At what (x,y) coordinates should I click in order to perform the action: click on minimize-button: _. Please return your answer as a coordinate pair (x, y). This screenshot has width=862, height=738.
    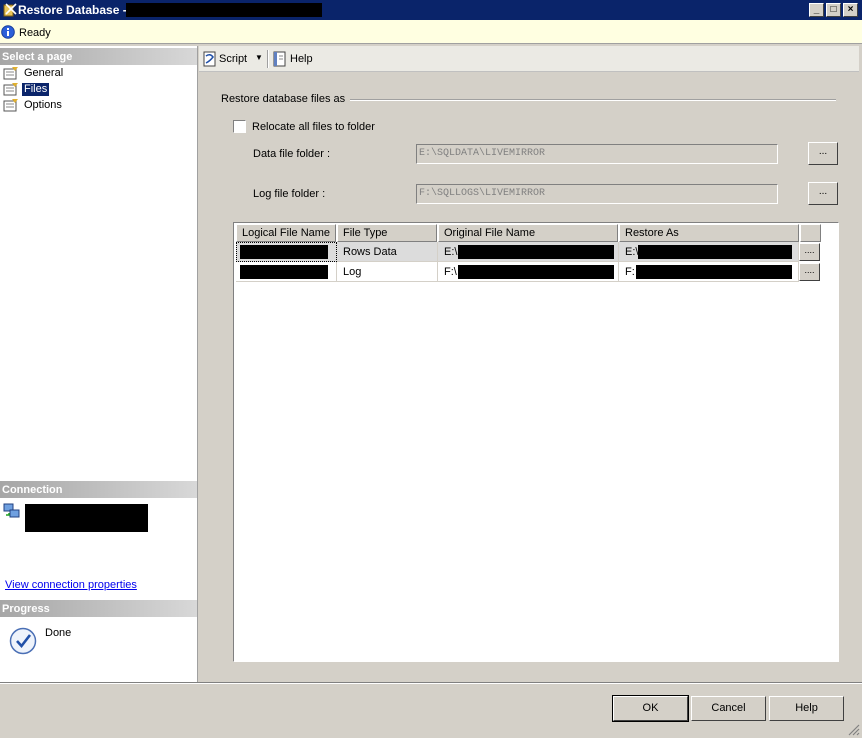
    Looking at the image, I should click on (816, 10).